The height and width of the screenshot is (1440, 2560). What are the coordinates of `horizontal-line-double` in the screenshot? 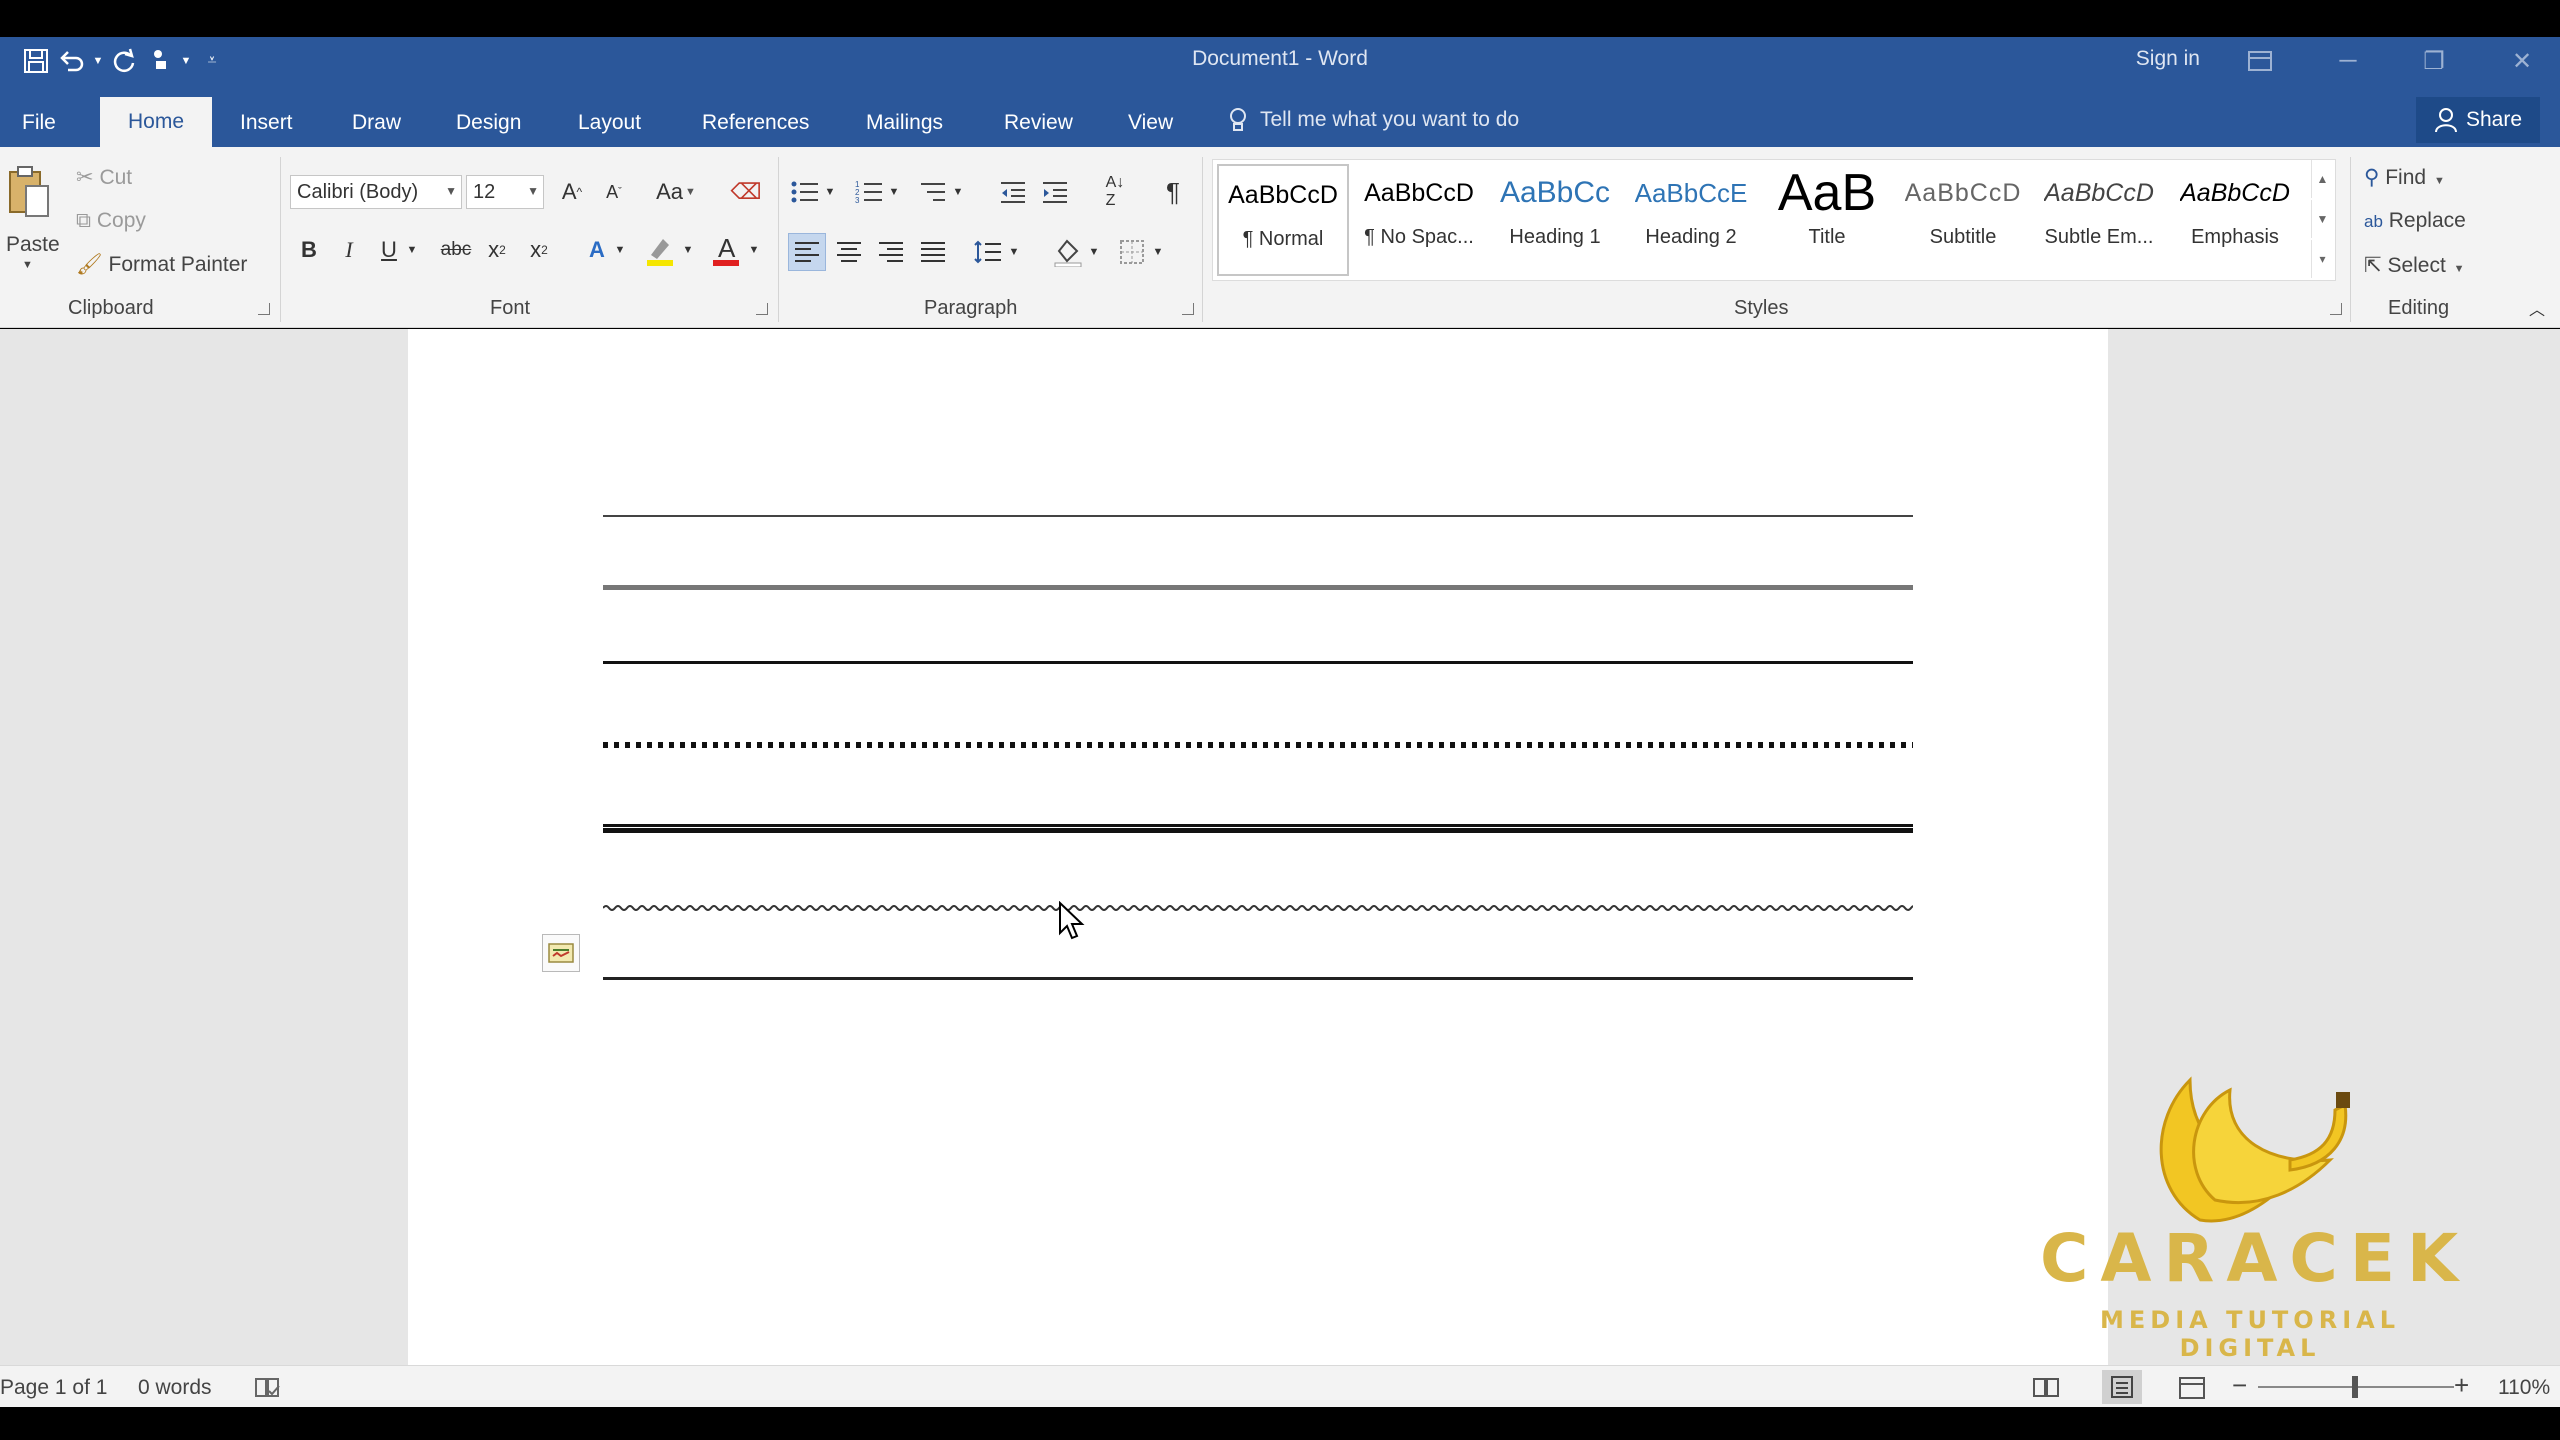 It's located at (1258, 827).